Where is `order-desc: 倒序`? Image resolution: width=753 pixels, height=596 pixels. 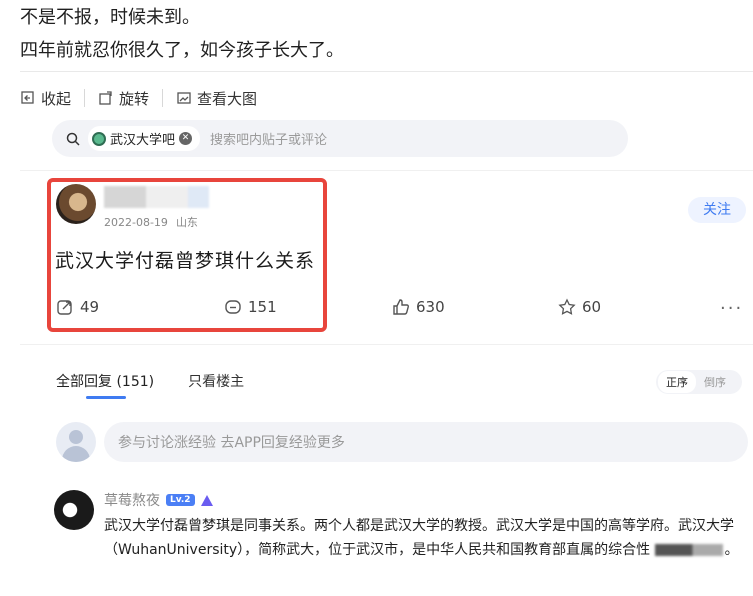 order-desc: 倒序 is located at coordinates (715, 382).